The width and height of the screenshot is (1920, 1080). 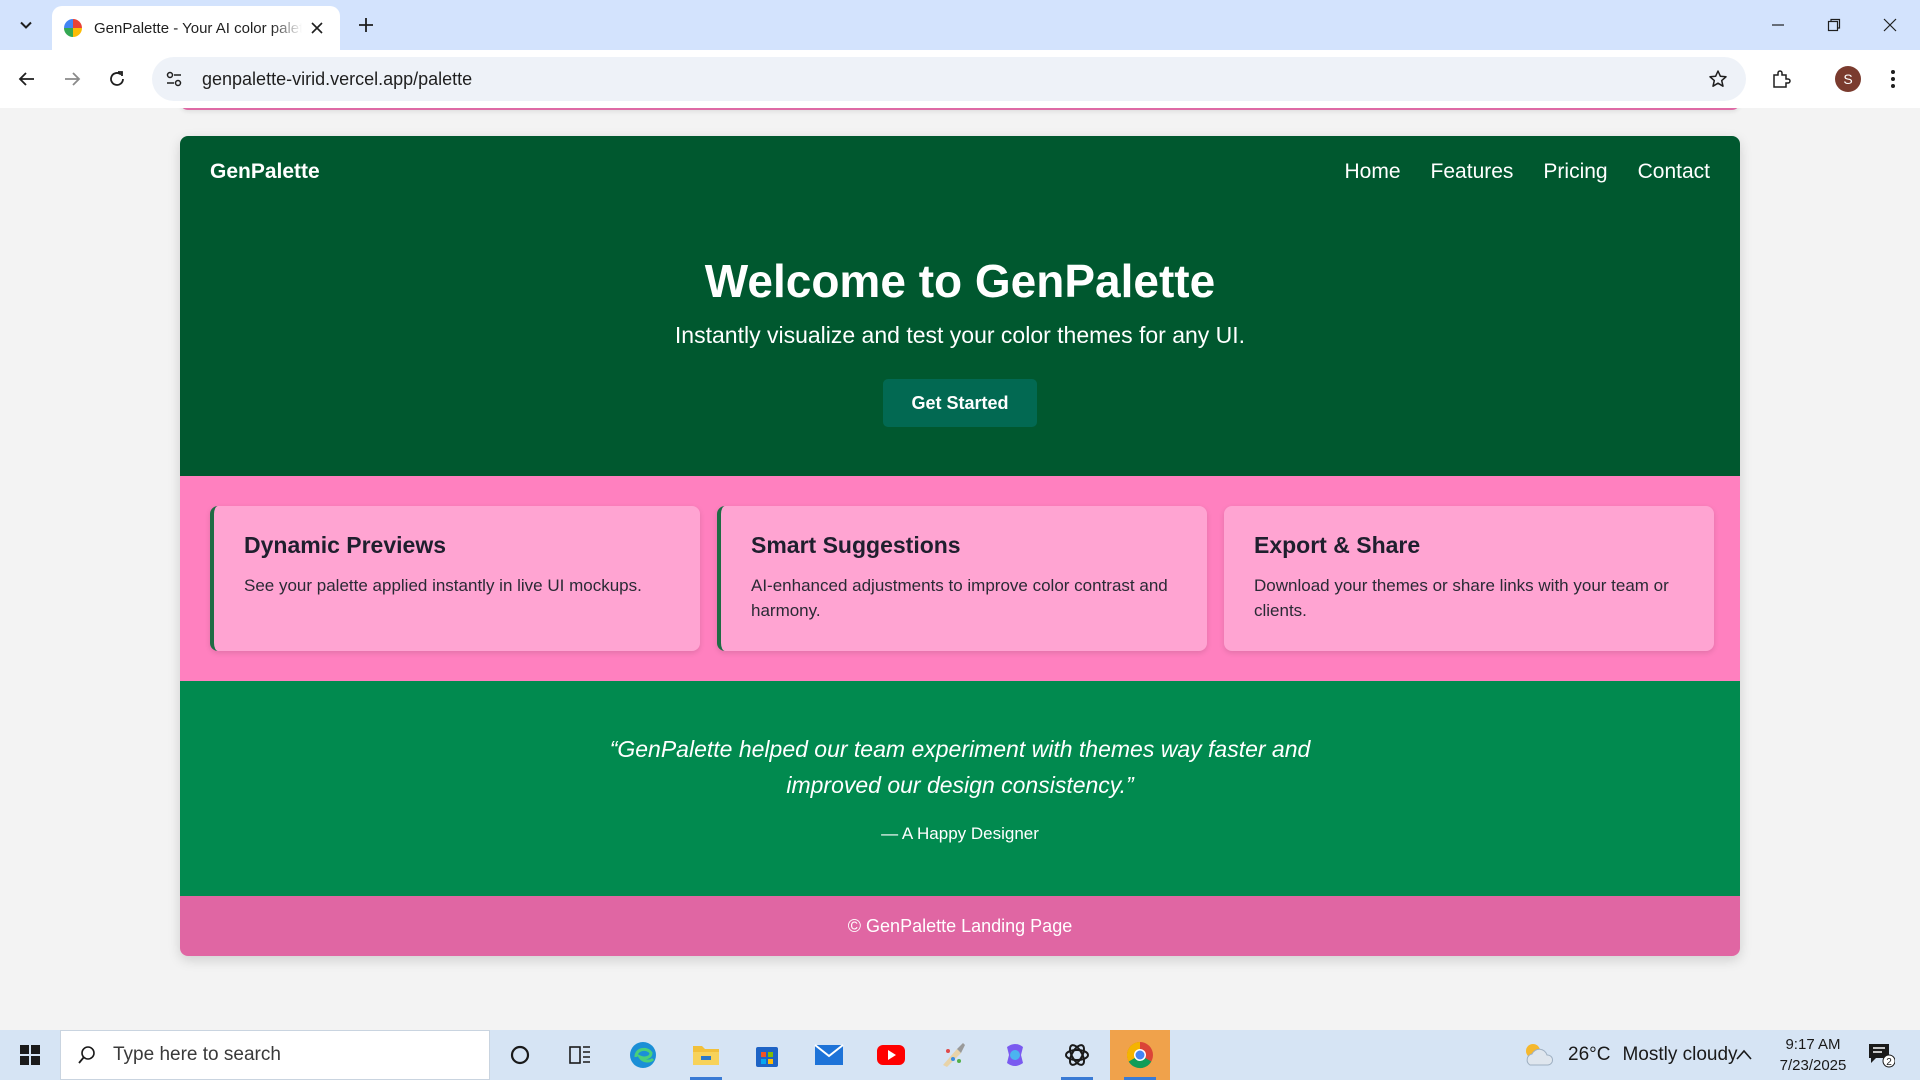 What do you see at coordinates (1674, 172) in the screenshot?
I see `nav-contact: Contact` at bounding box center [1674, 172].